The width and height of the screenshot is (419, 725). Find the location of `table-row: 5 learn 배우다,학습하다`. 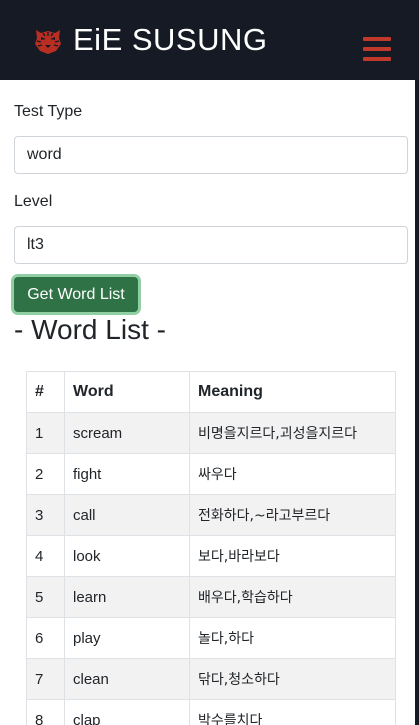

table-row: 5 learn 배우다,학습하다 is located at coordinates (211, 597).